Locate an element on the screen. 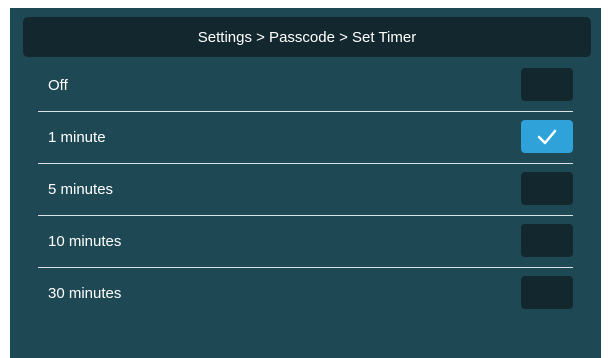 The height and width of the screenshot is (358, 611). breadcrumb-header: Settings > Passcode > Set Timer is located at coordinates (307, 37).